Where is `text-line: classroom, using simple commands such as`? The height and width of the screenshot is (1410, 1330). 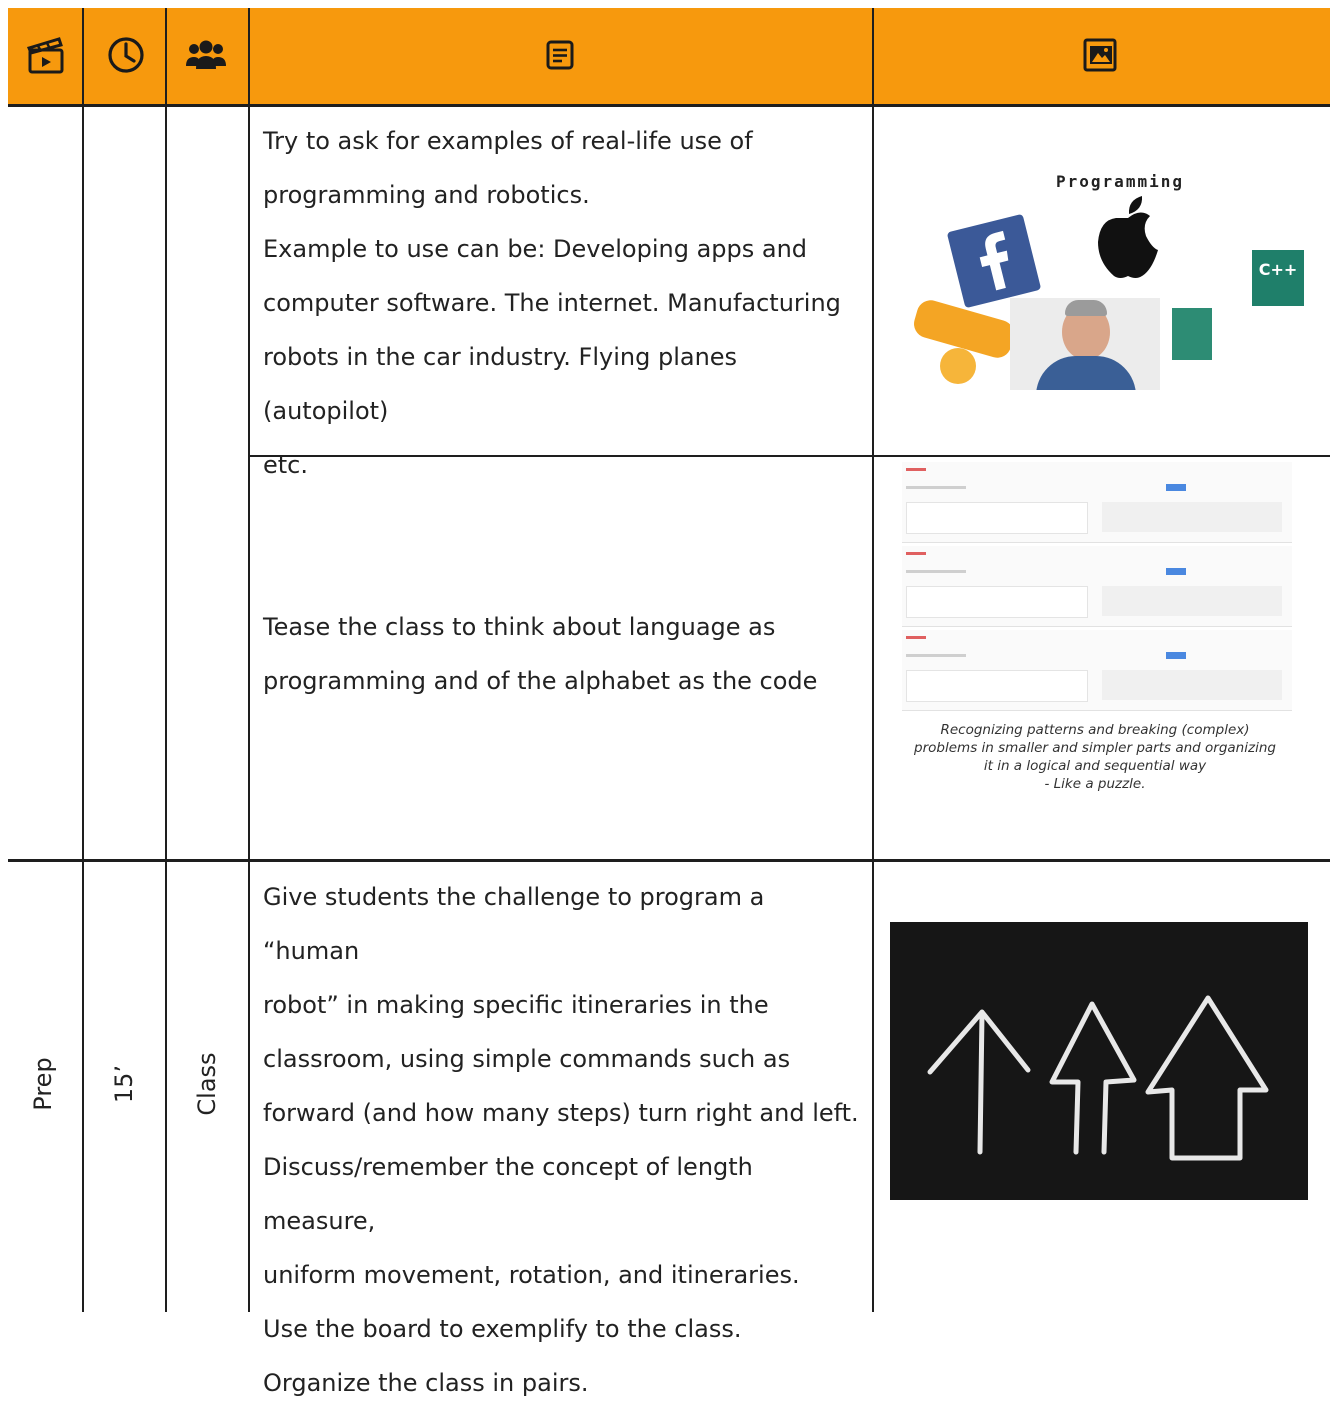
text-line: classroom, using simple commands such as is located at coordinates (527, 1059).